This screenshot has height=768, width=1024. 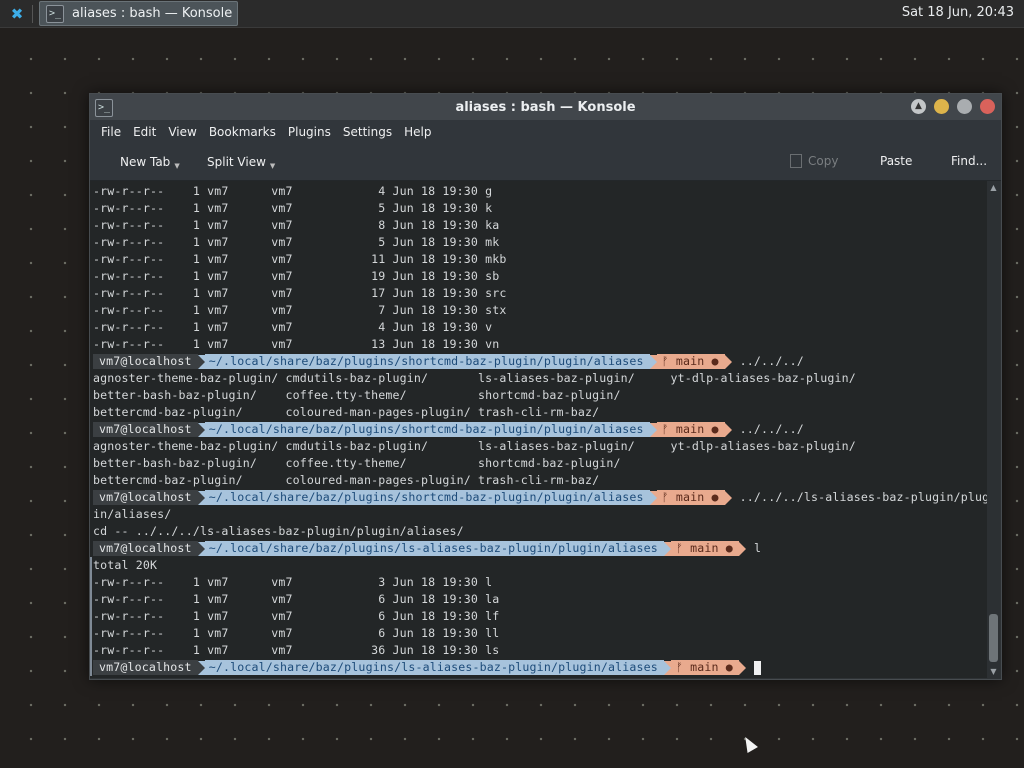 I want to click on close-button, so click(x=987, y=106).